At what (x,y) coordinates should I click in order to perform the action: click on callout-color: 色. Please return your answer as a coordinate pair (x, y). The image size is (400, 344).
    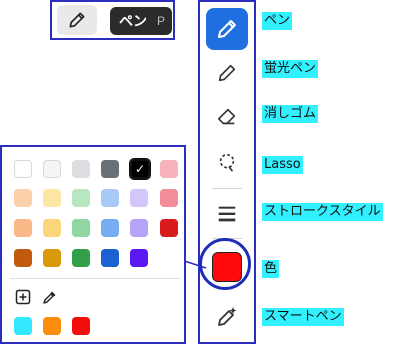
    Looking at the image, I should click on (271, 269).